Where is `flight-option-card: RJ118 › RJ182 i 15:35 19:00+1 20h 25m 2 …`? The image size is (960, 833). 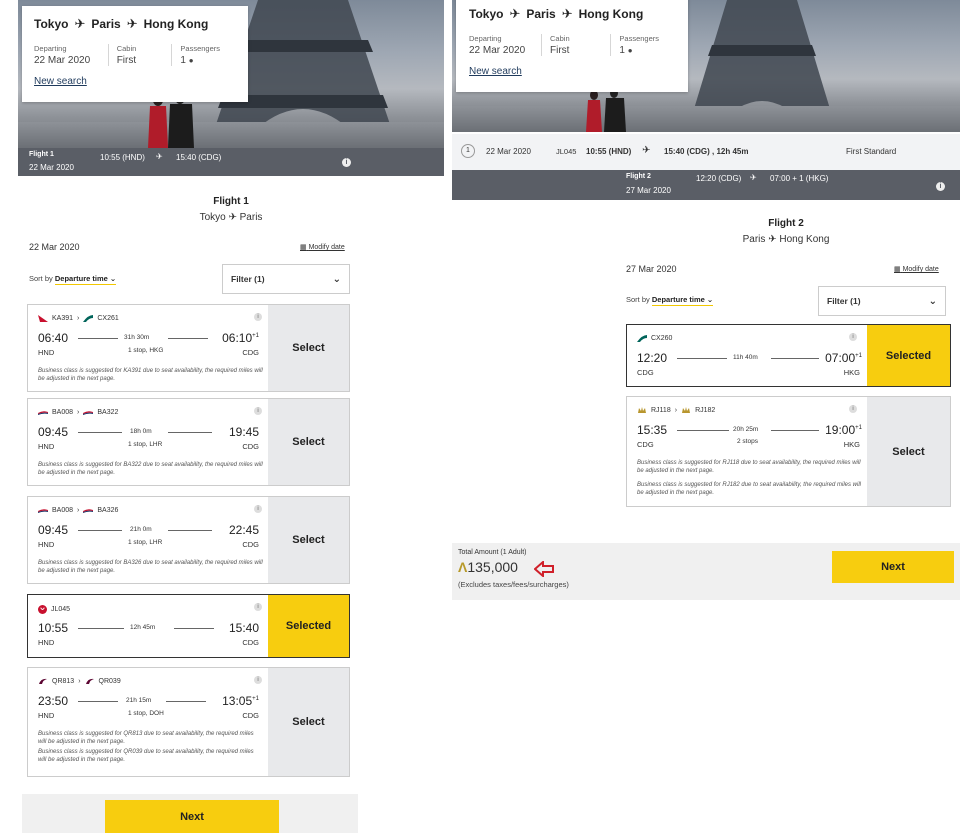
flight-option-card: RJ118 › RJ182 i 15:35 19:00+1 20h 25m 2 … is located at coordinates (788, 451).